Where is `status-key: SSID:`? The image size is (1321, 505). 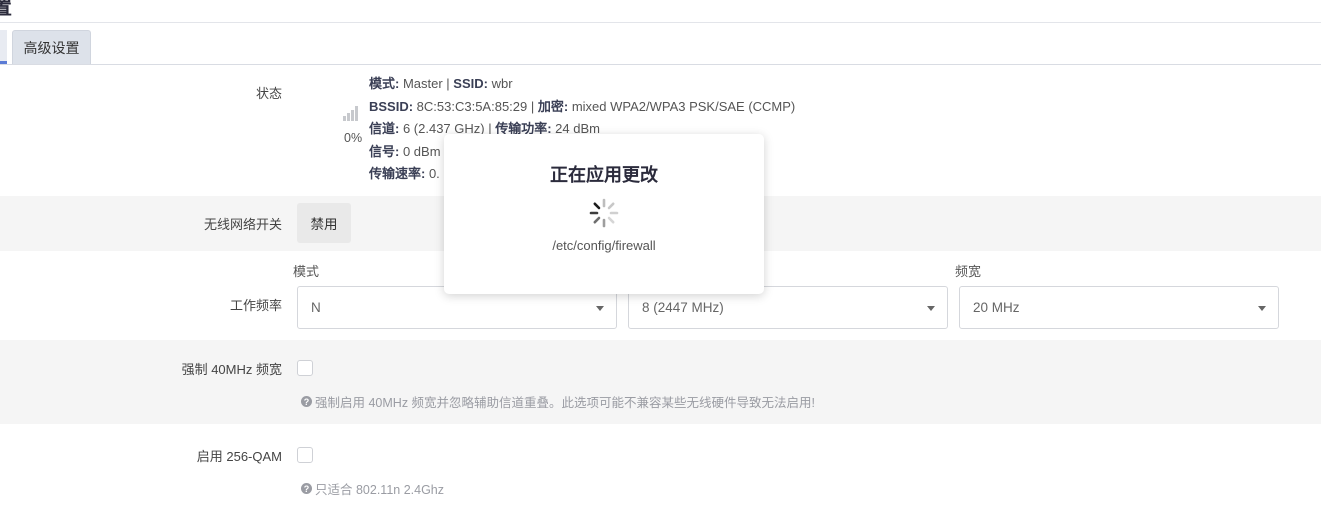 status-key: SSID: is located at coordinates (470, 83).